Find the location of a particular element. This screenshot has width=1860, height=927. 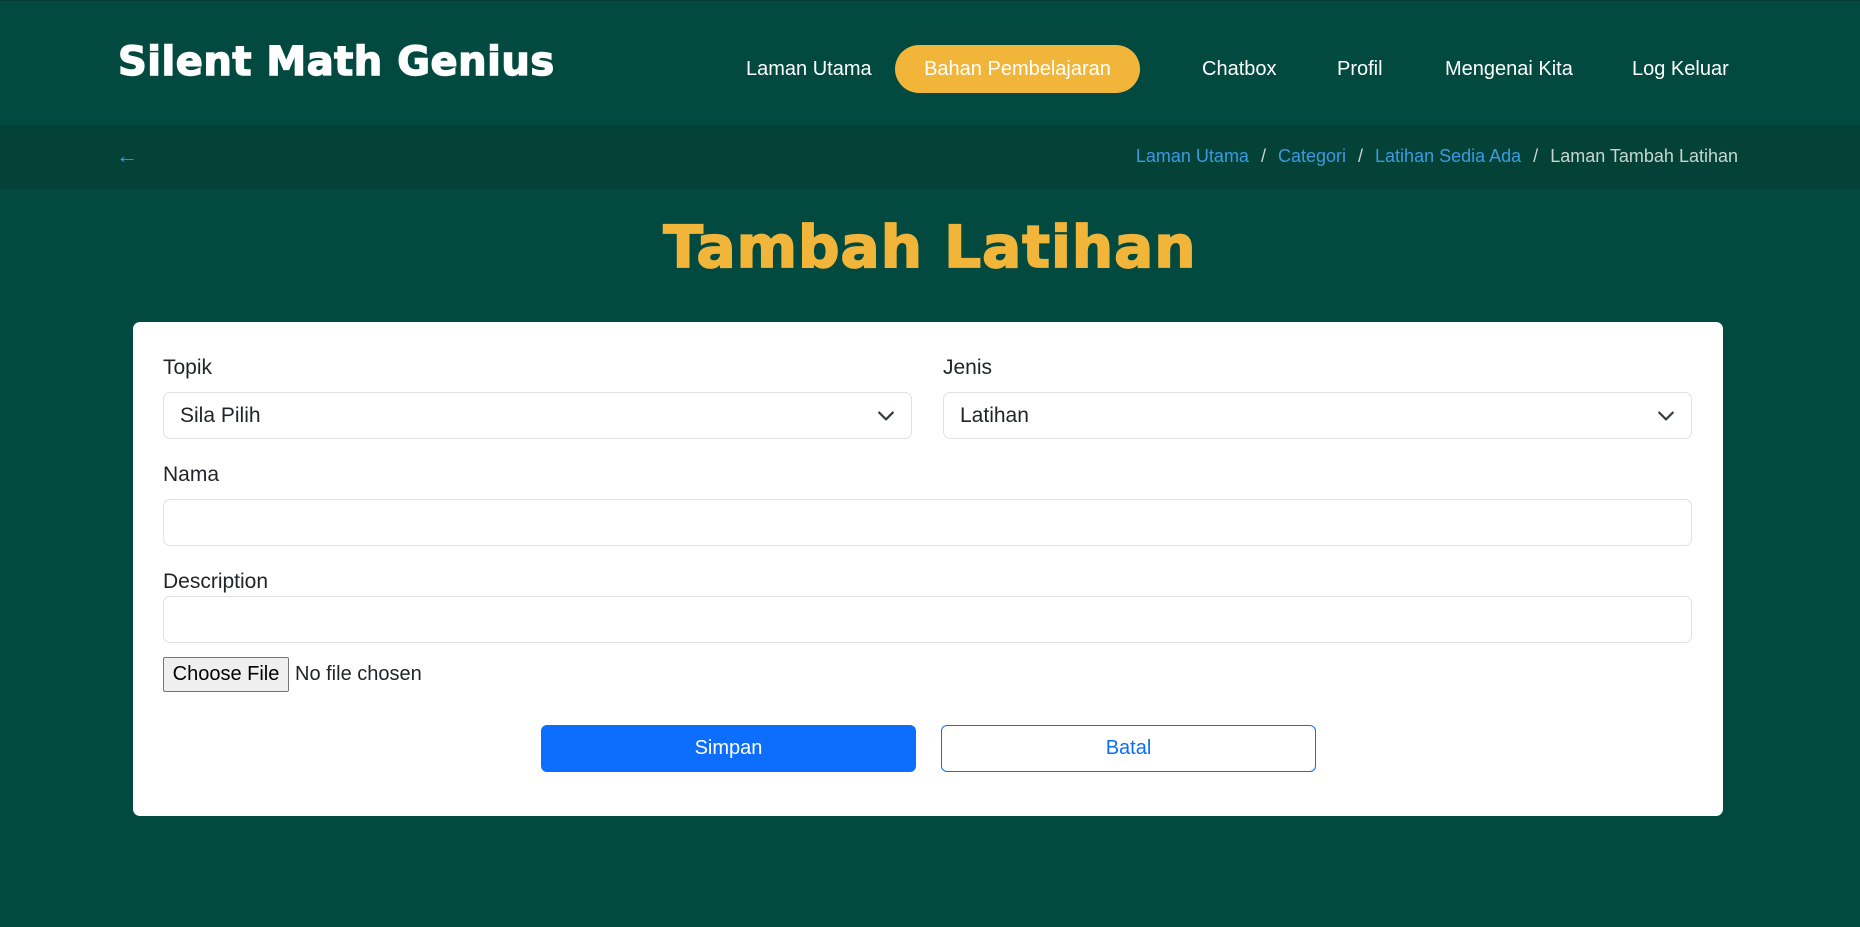

topik-label: Topik is located at coordinates (188, 367).